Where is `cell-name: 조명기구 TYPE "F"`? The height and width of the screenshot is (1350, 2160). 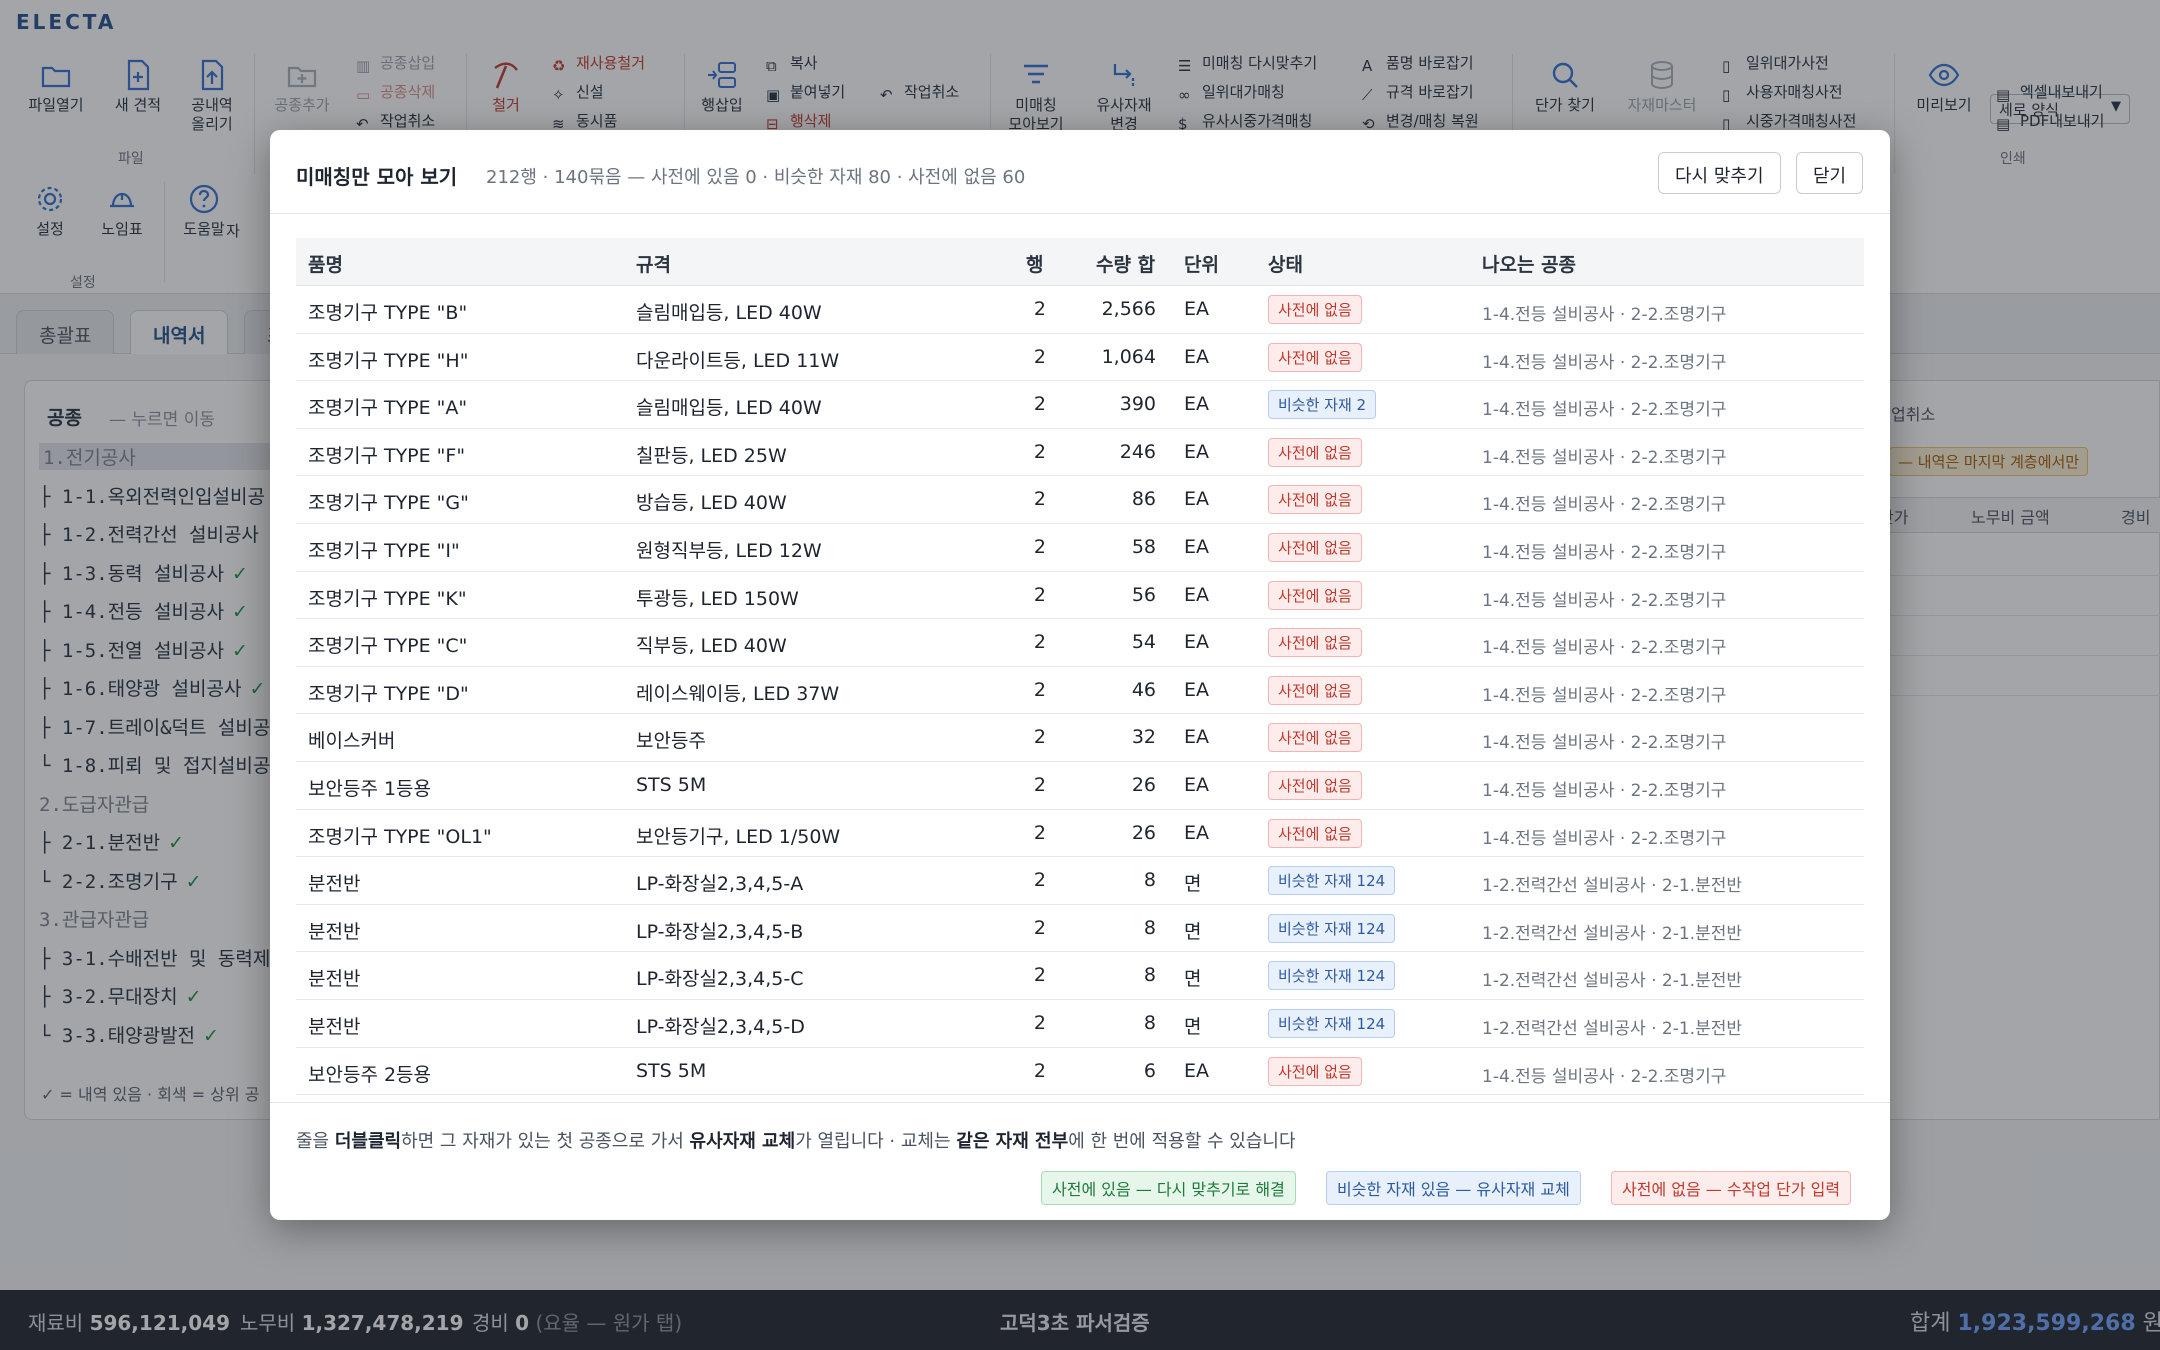
cell-name: 조명기구 TYPE "F" is located at coordinates (387, 455).